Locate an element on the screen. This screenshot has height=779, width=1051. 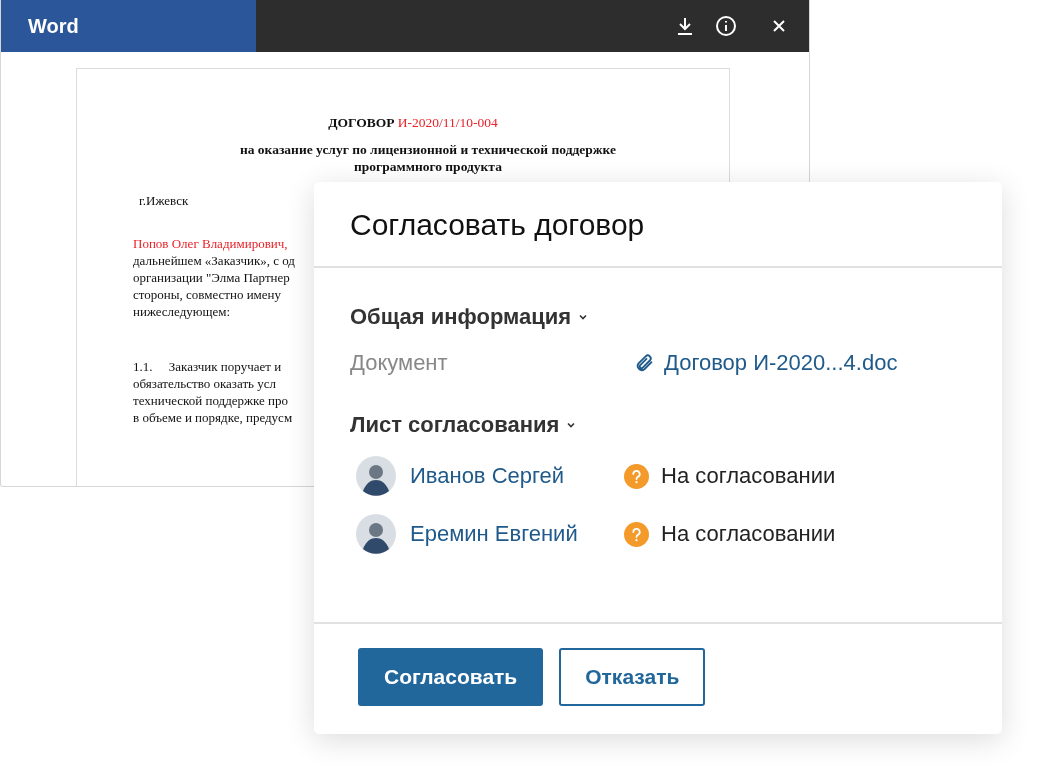
document-heading: ДОГОВОР И-2020/11/10-004 is located at coordinates (413, 123).